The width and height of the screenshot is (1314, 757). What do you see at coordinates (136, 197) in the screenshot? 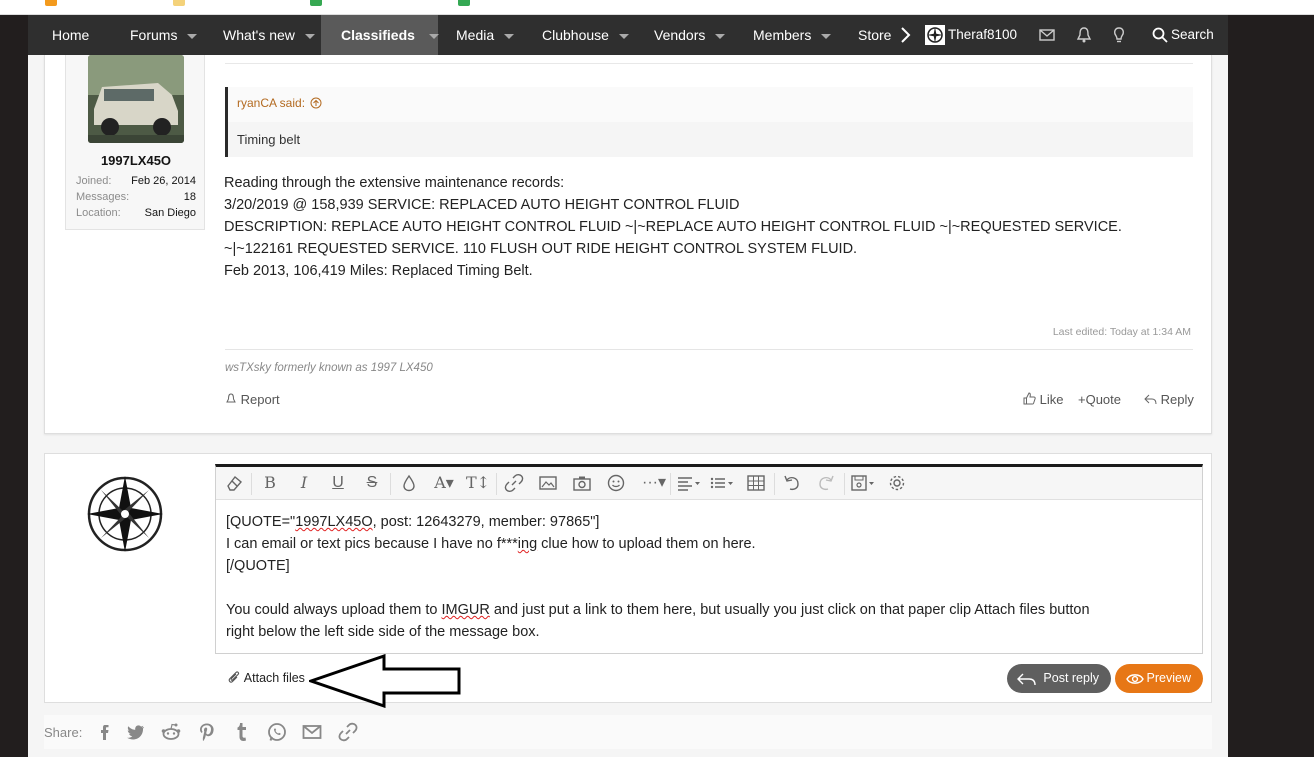
I see `stat-messages: Messages: 18` at bounding box center [136, 197].